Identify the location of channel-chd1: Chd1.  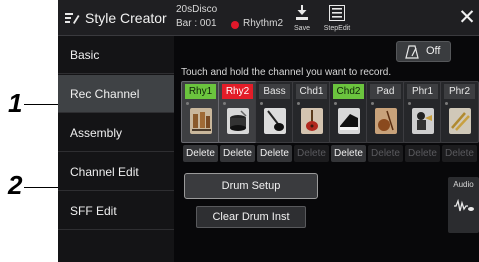
(311, 112).